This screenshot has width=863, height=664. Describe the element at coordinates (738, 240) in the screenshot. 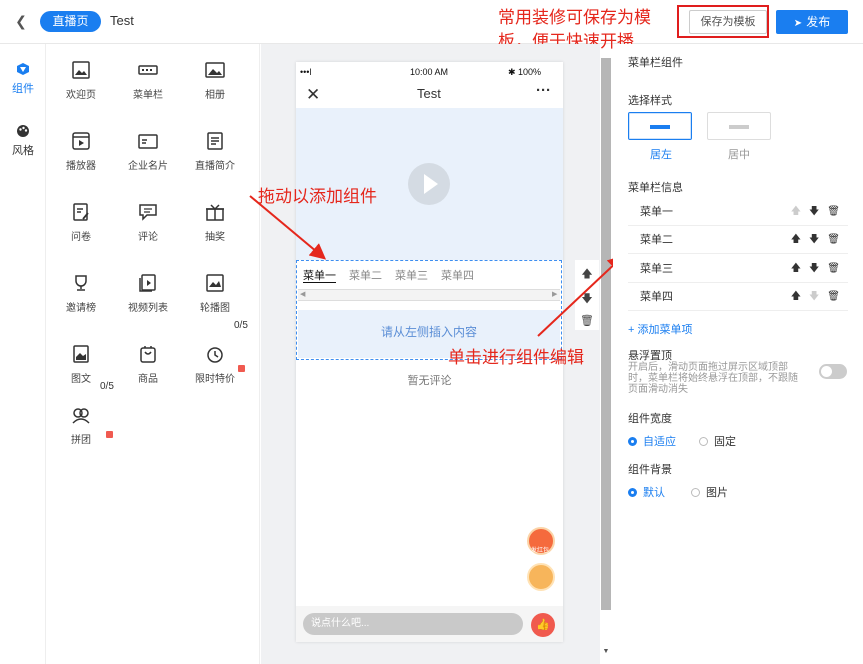

I see `menu-item-row: 菜单二 🡅 🡇 🗑` at that location.